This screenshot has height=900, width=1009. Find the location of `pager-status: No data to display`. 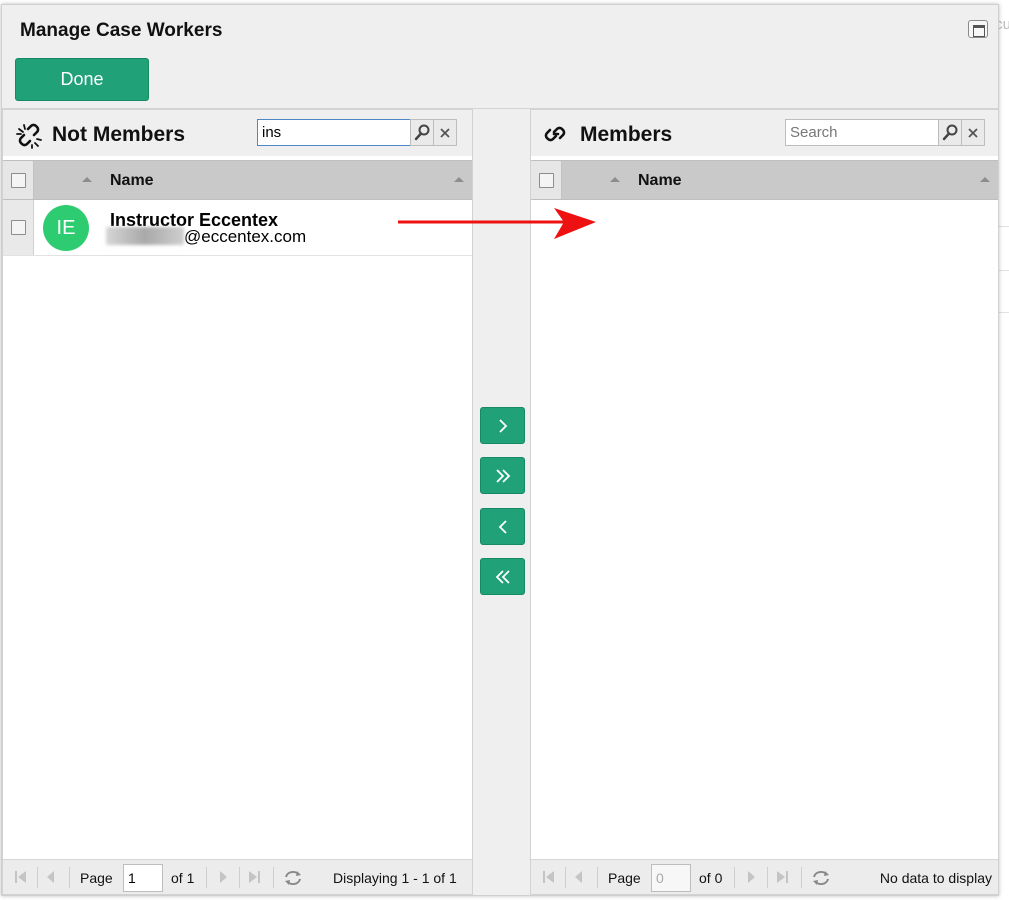

pager-status: No data to display is located at coordinates (935, 878).